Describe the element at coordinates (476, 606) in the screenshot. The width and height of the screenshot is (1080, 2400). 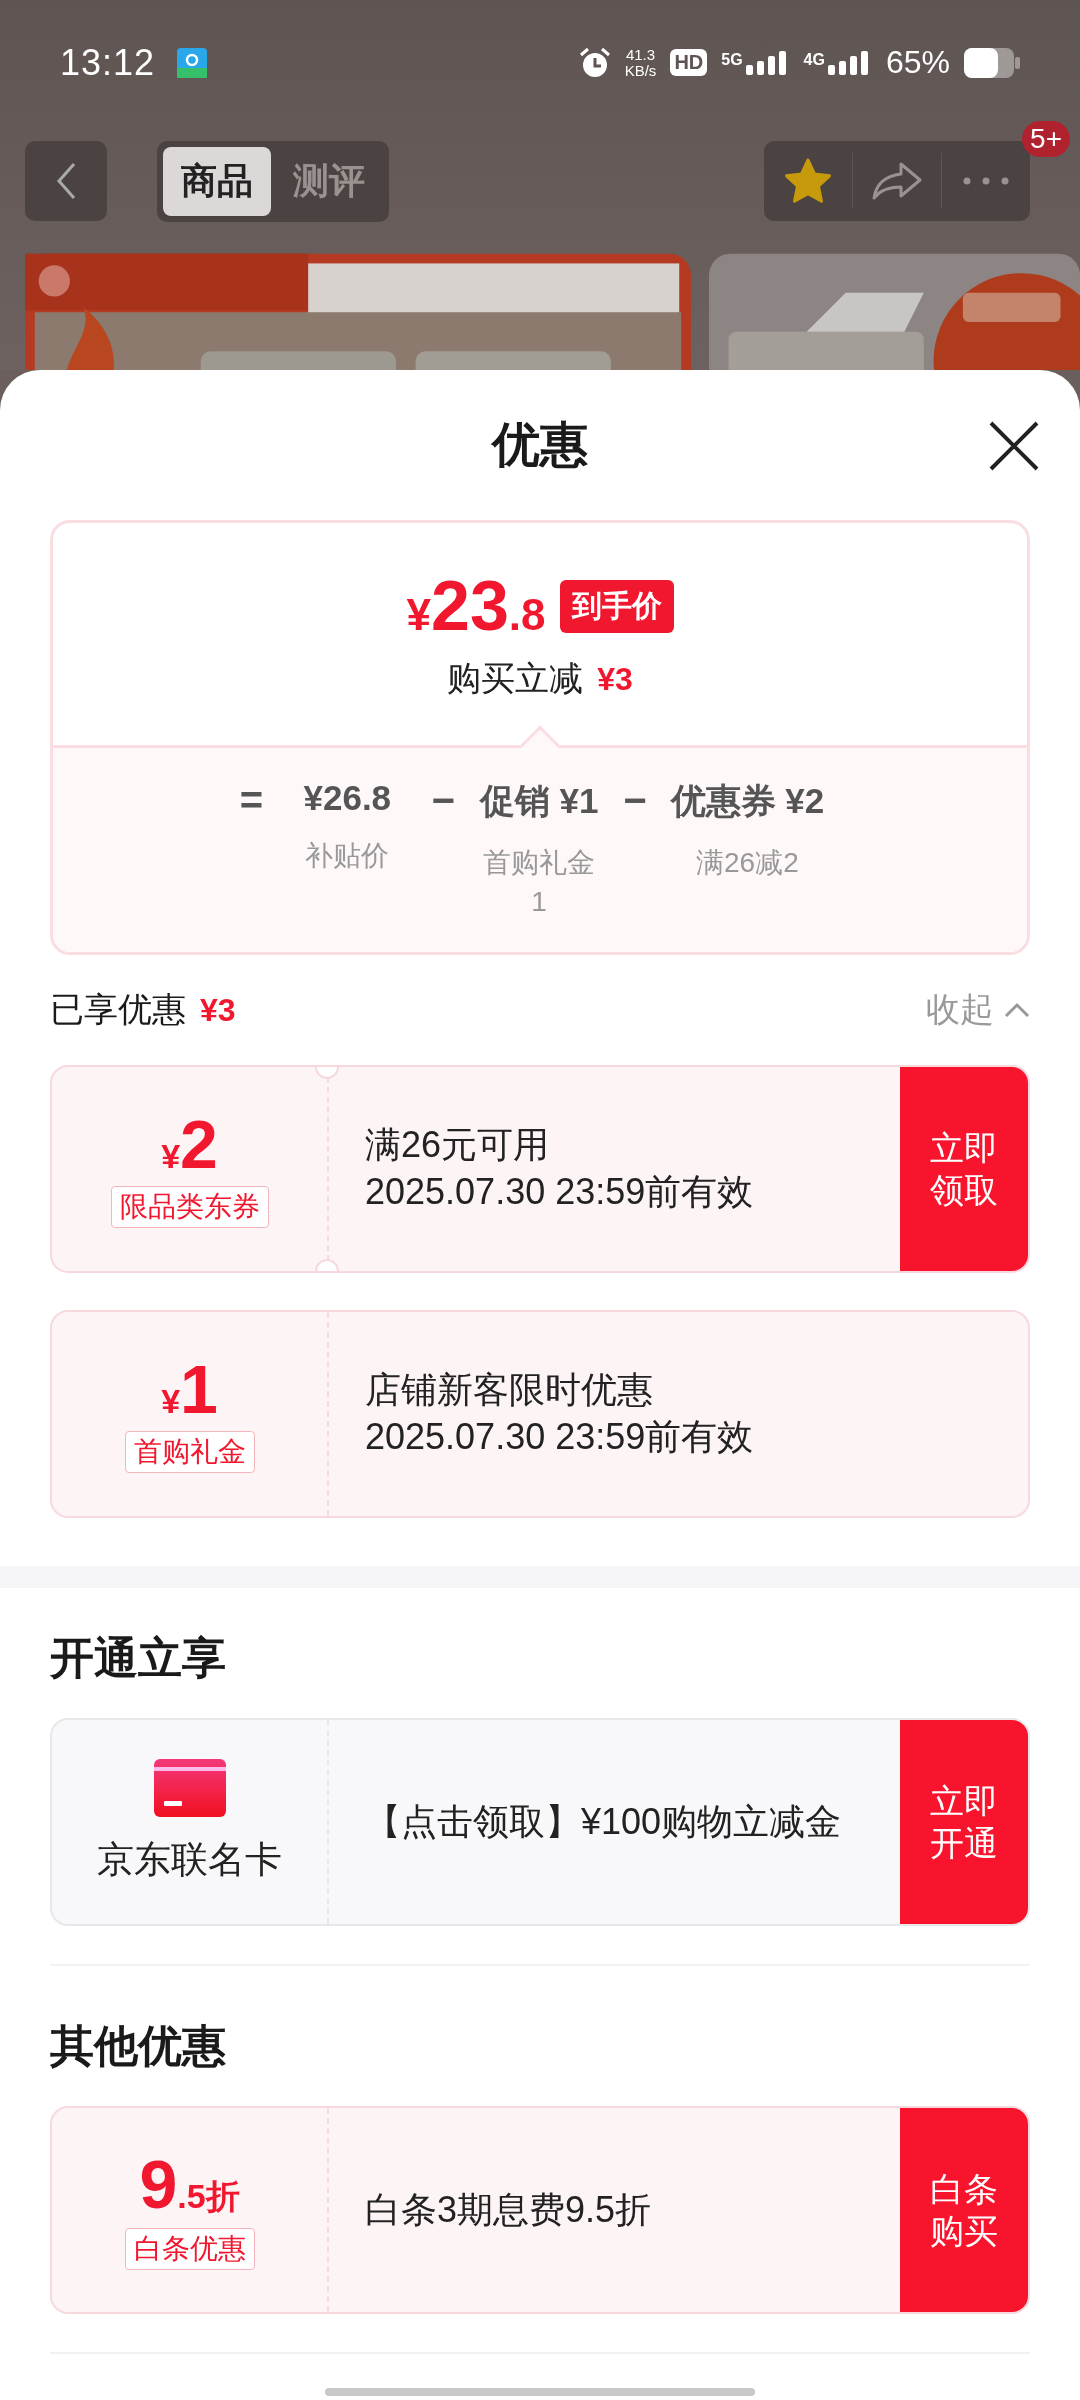
I see `final-price: ¥23.8` at that location.